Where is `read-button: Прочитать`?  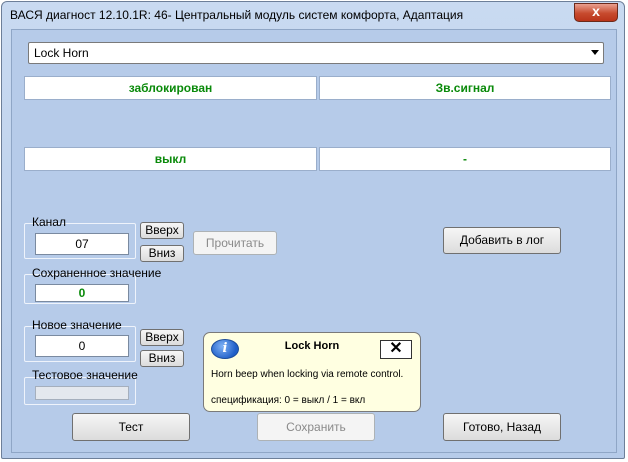 read-button: Прочитать is located at coordinates (235, 243).